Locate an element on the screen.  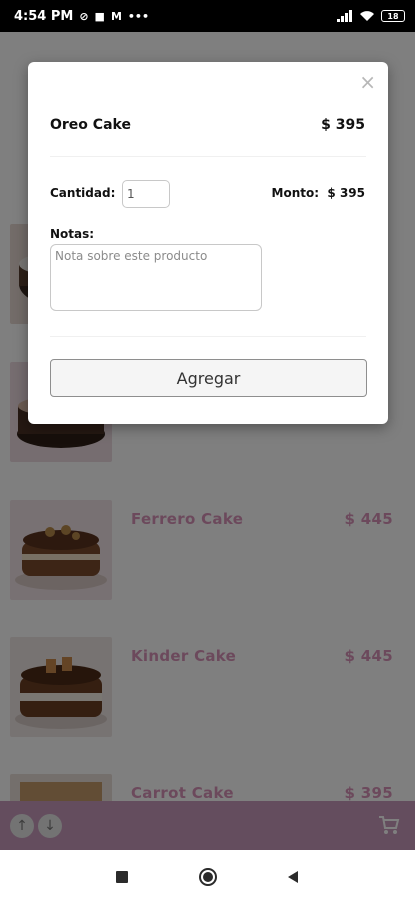
battery-level: 18 is located at coordinates (393, 16).